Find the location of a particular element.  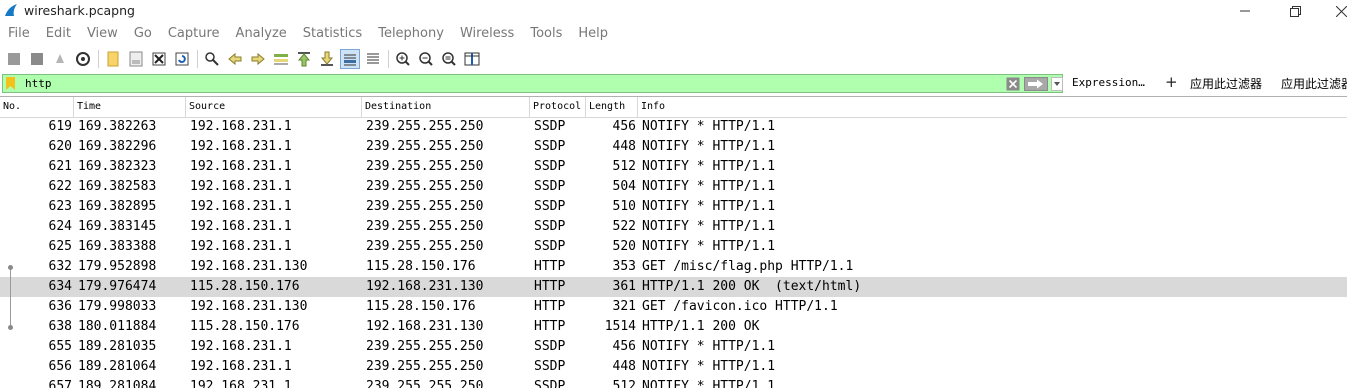

packet-protocol-cell: HTTP is located at coordinates (550, 286).